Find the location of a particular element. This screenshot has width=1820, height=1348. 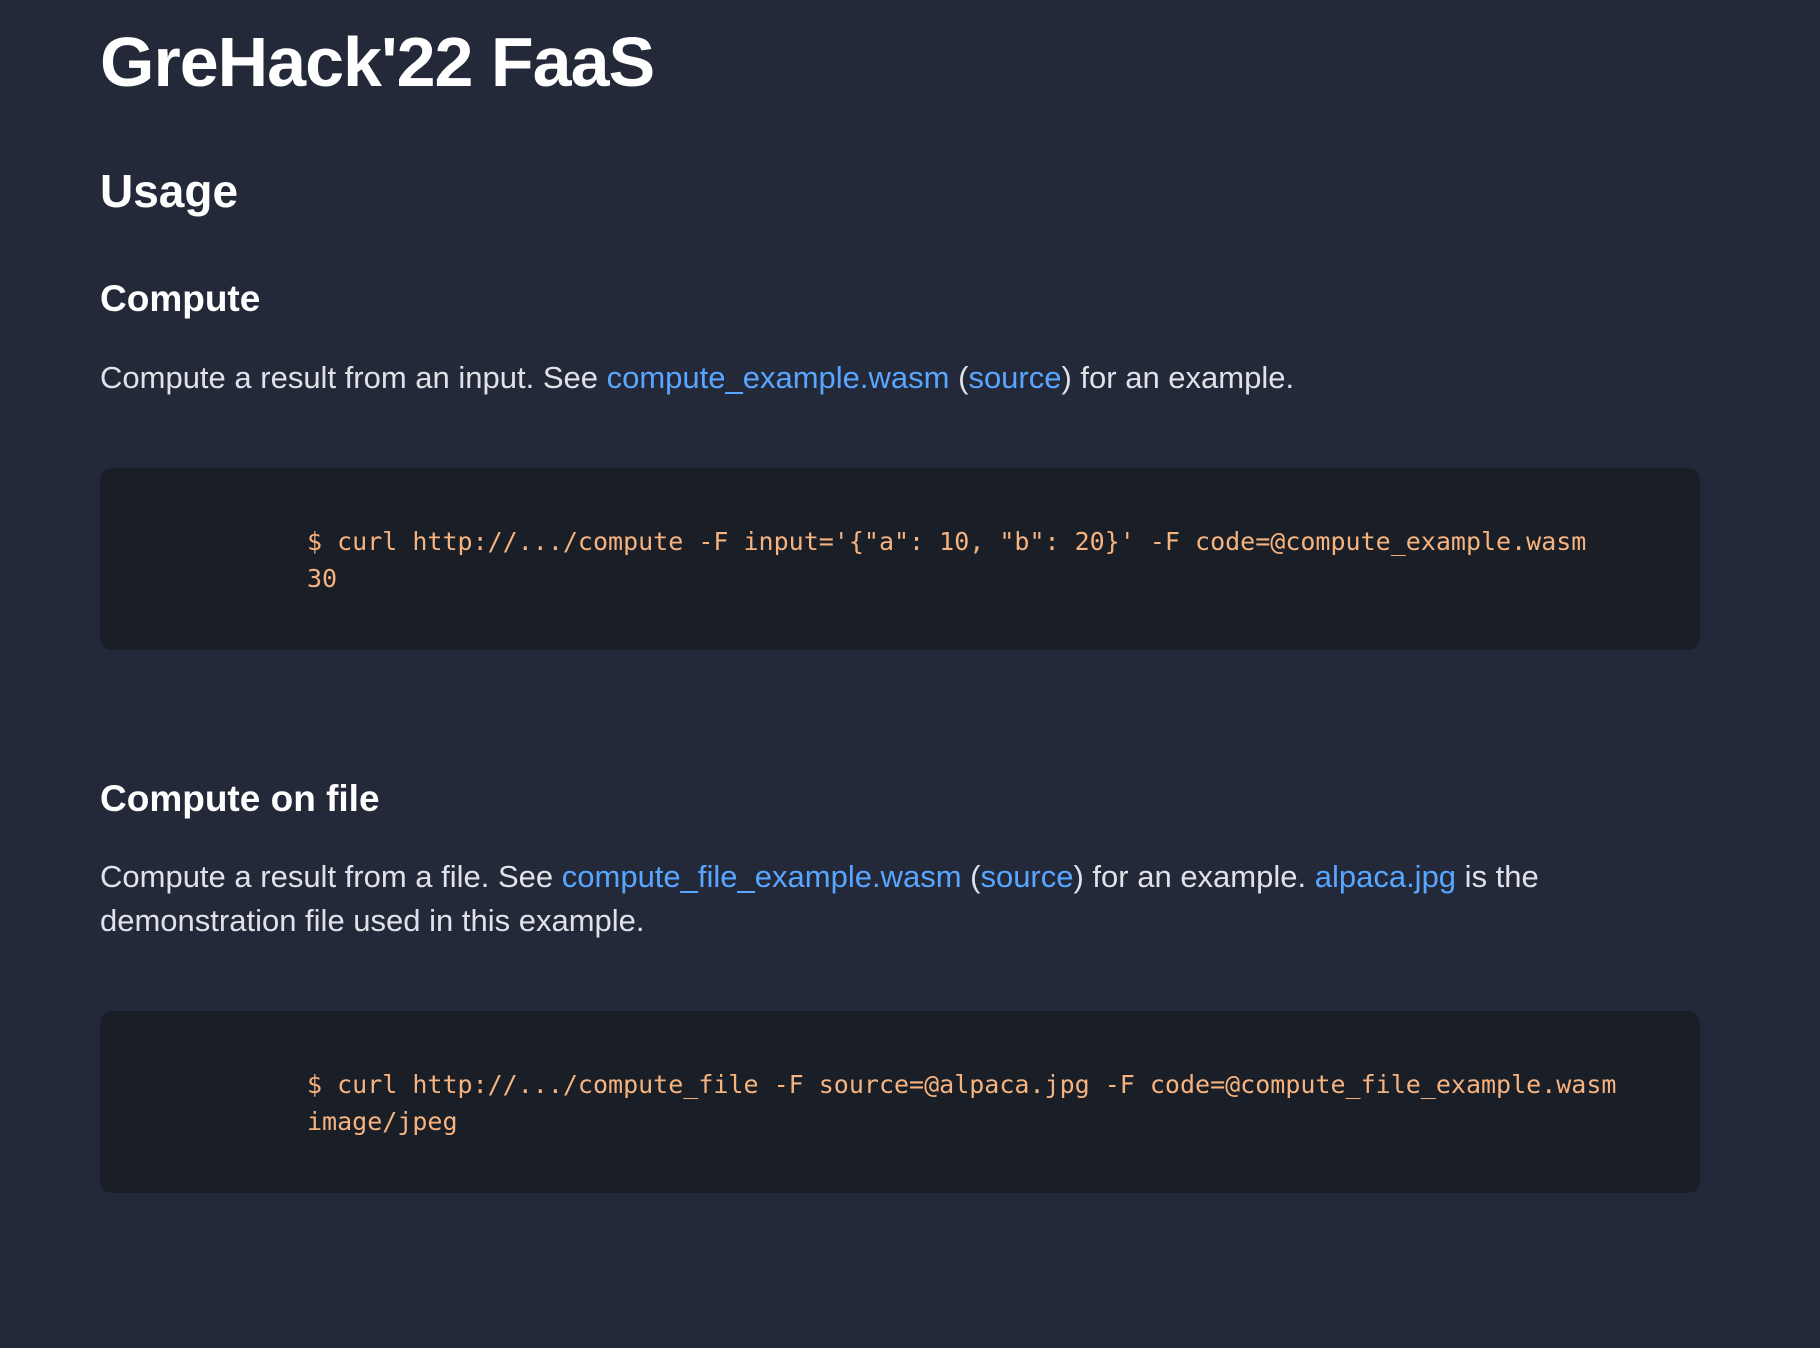

compute-code-output: 30 is located at coordinates (322, 578).